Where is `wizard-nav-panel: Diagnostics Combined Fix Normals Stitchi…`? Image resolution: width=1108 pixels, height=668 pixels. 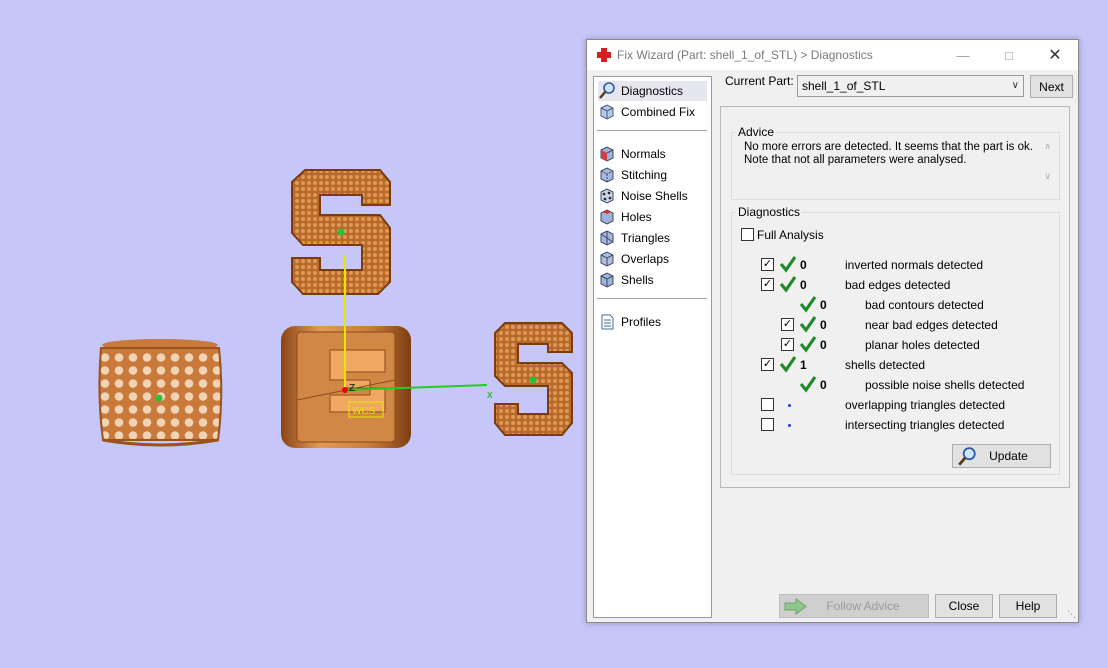 wizard-nav-panel: Diagnostics Combined Fix Normals Stitchi… is located at coordinates (652, 347).